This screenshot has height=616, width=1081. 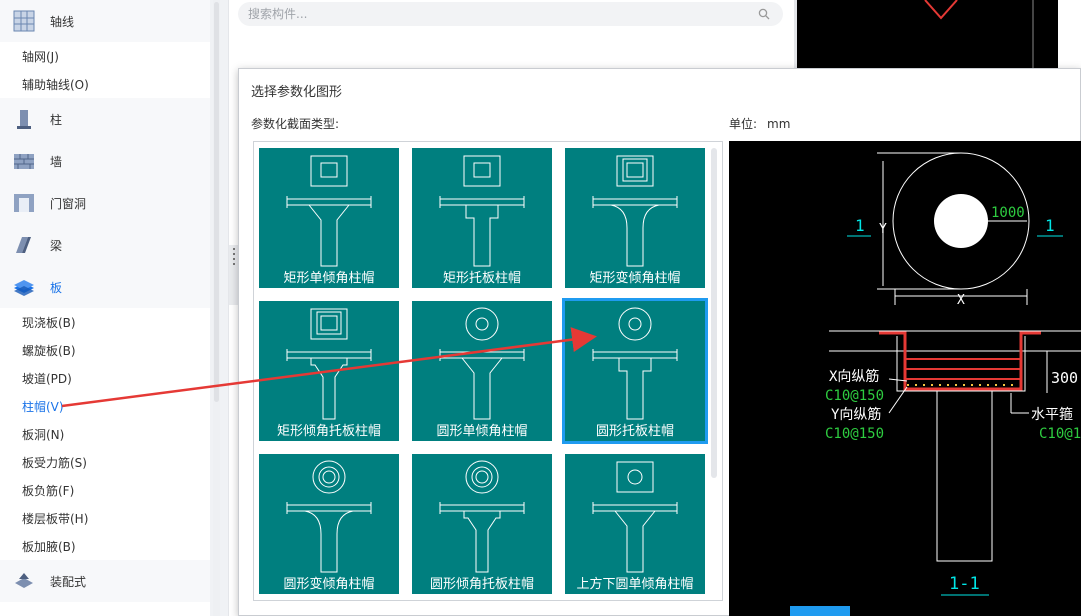 I want to click on shape-option: 矩形变倾角柱帽, so click(x=635, y=218).